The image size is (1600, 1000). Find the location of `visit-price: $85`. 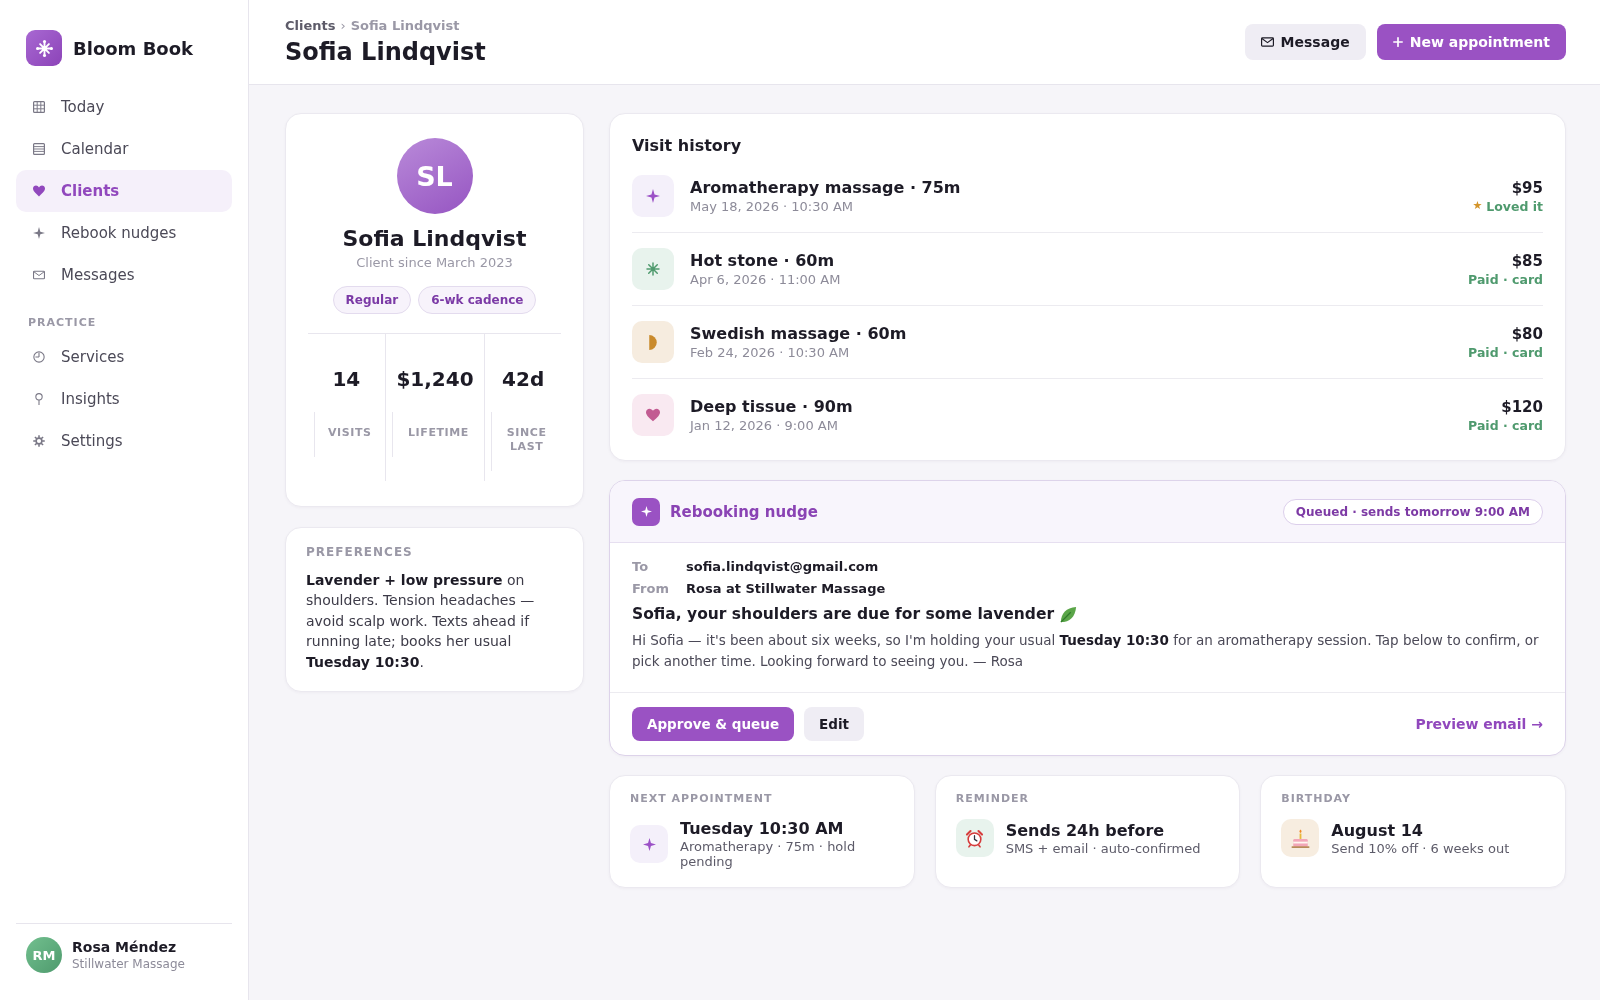

visit-price: $85 is located at coordinates (1527, 260).